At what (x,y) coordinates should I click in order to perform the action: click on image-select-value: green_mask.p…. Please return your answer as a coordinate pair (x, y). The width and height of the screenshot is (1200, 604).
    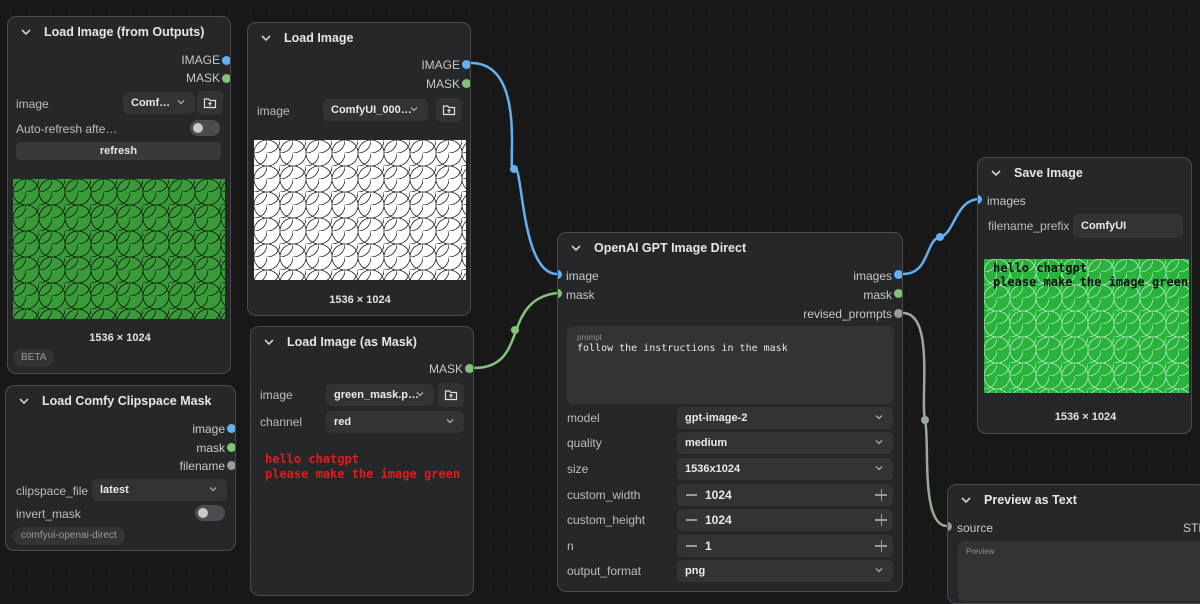
    Looking at the image, I should click on (376, 395).